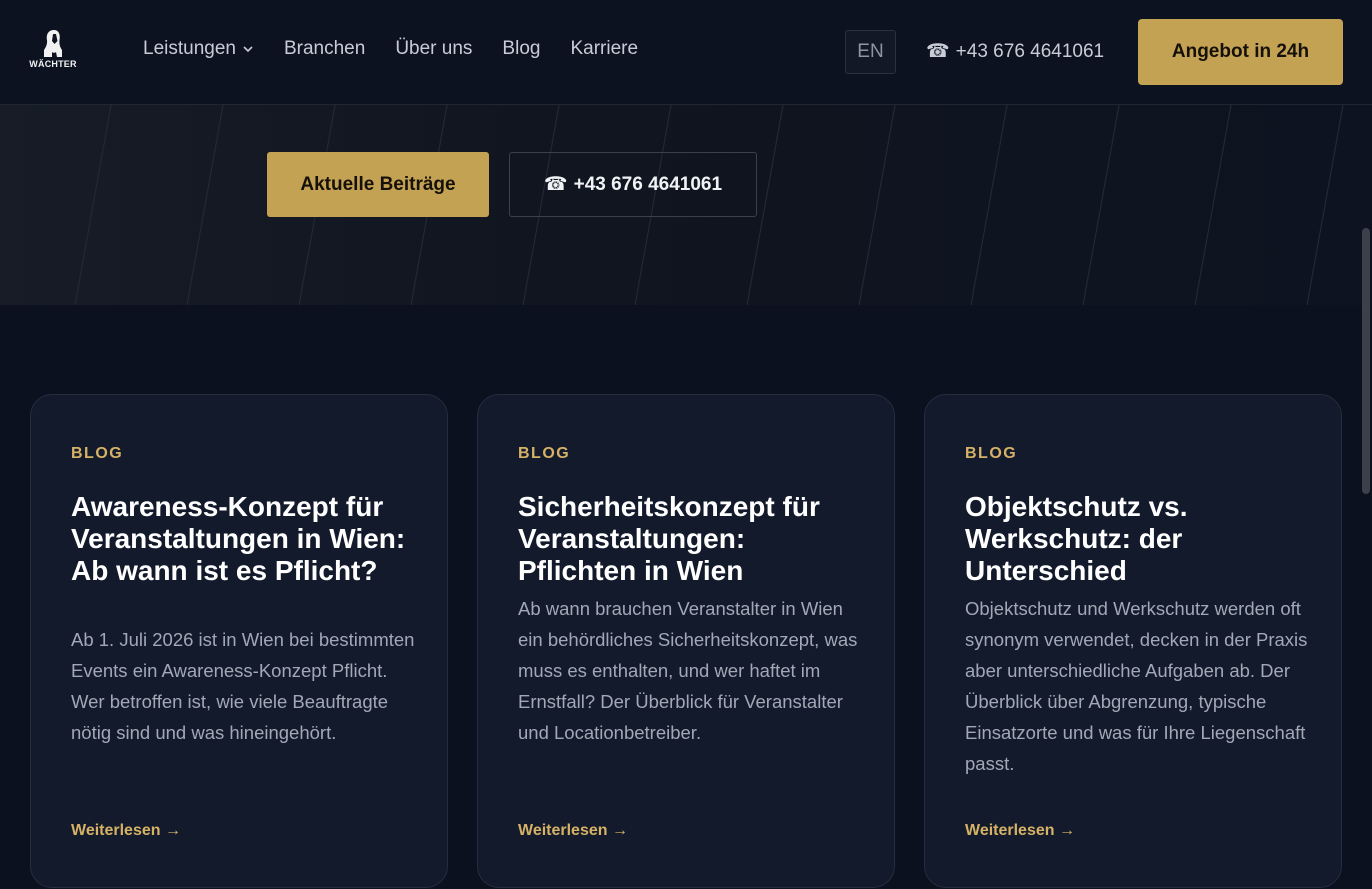  I want to click on logo-wordmark: WÄCHTER, so click(53, 64).